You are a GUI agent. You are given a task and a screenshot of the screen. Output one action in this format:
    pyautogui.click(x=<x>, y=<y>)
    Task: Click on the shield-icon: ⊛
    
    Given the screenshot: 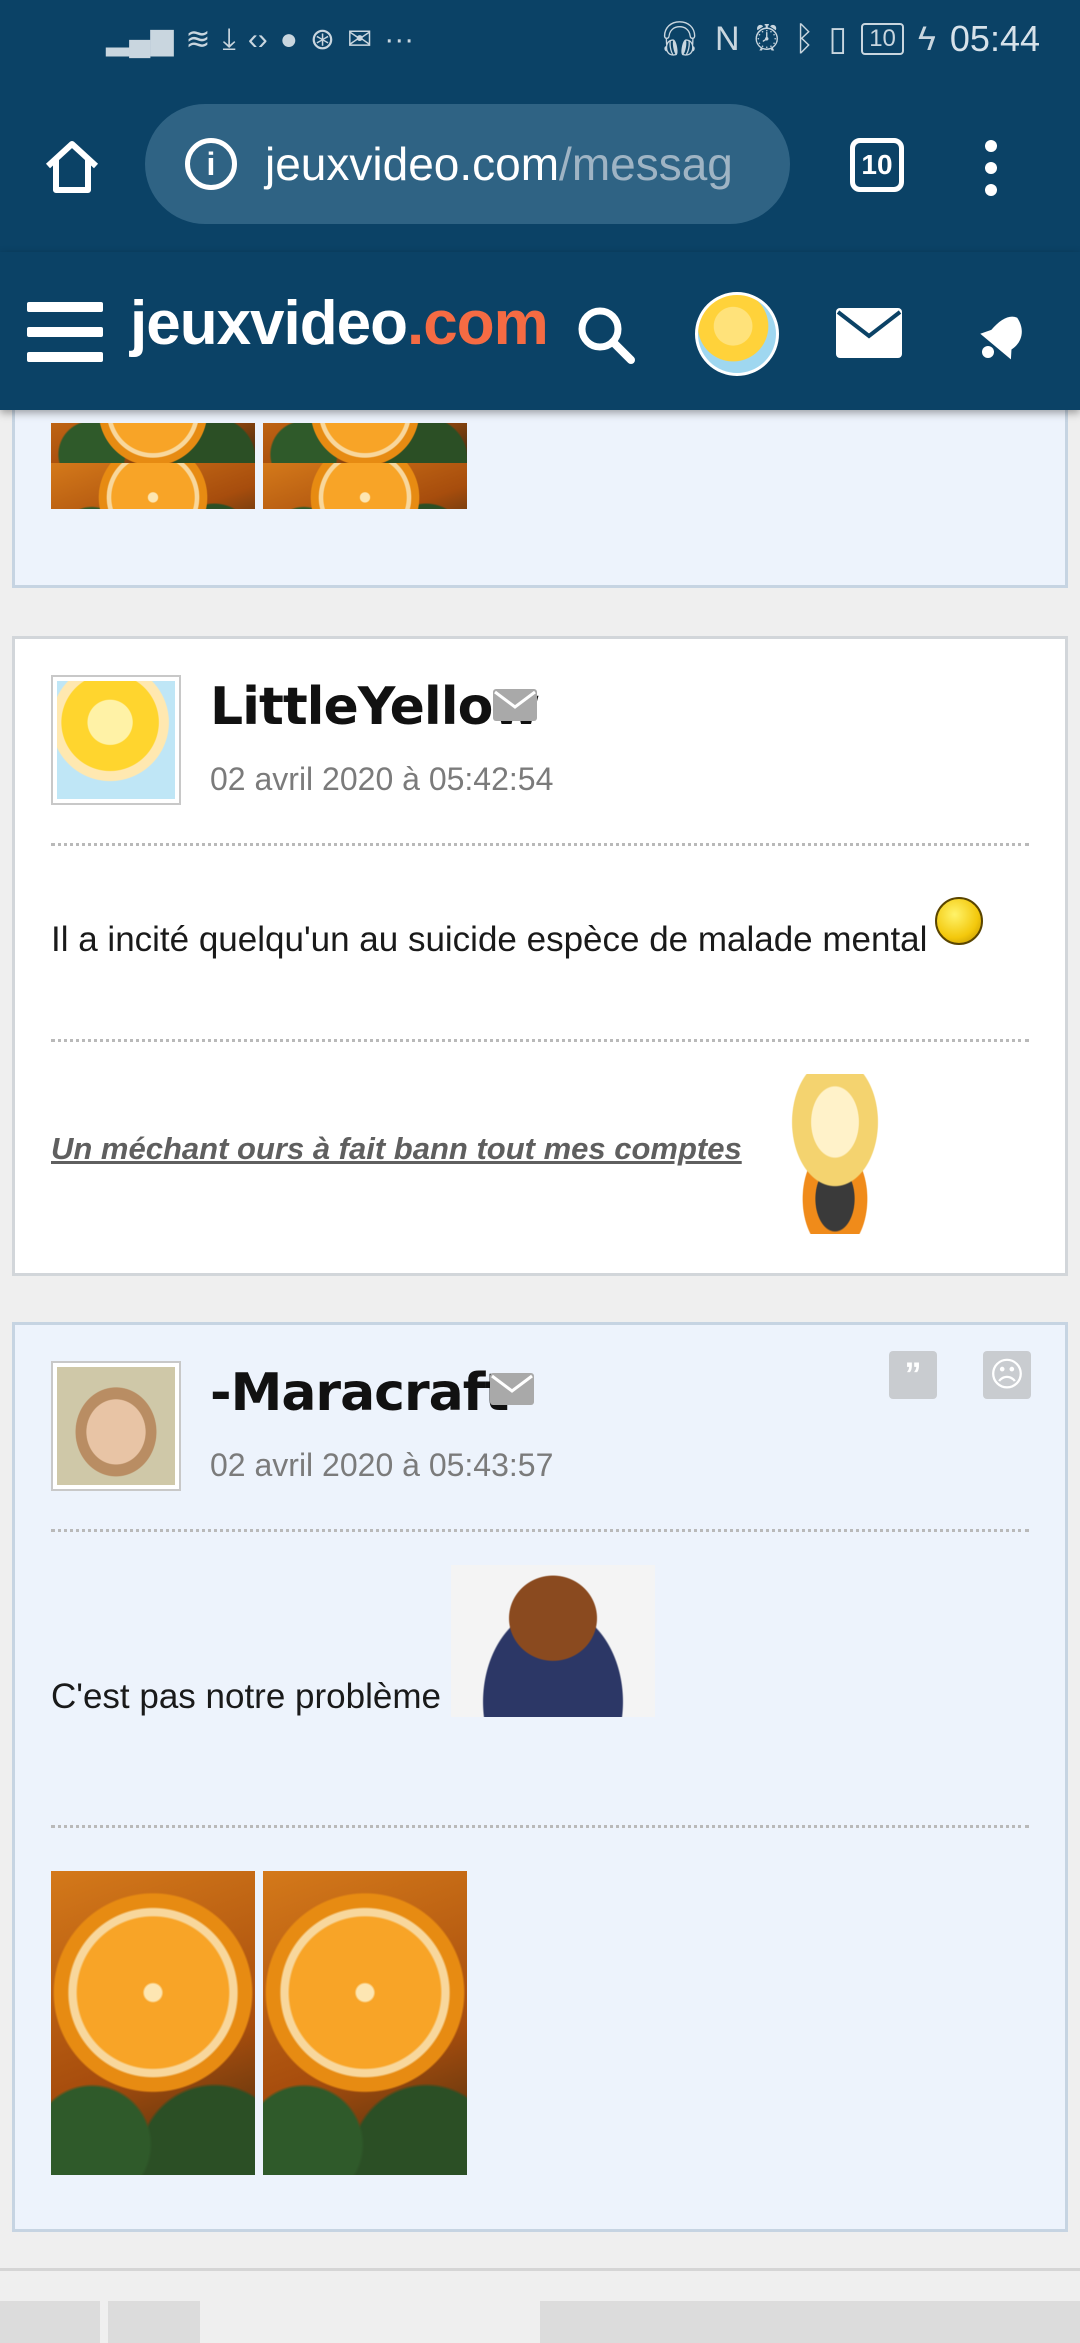 What is the action you would take?
    pyautogui.click(x=322, y=39)
    